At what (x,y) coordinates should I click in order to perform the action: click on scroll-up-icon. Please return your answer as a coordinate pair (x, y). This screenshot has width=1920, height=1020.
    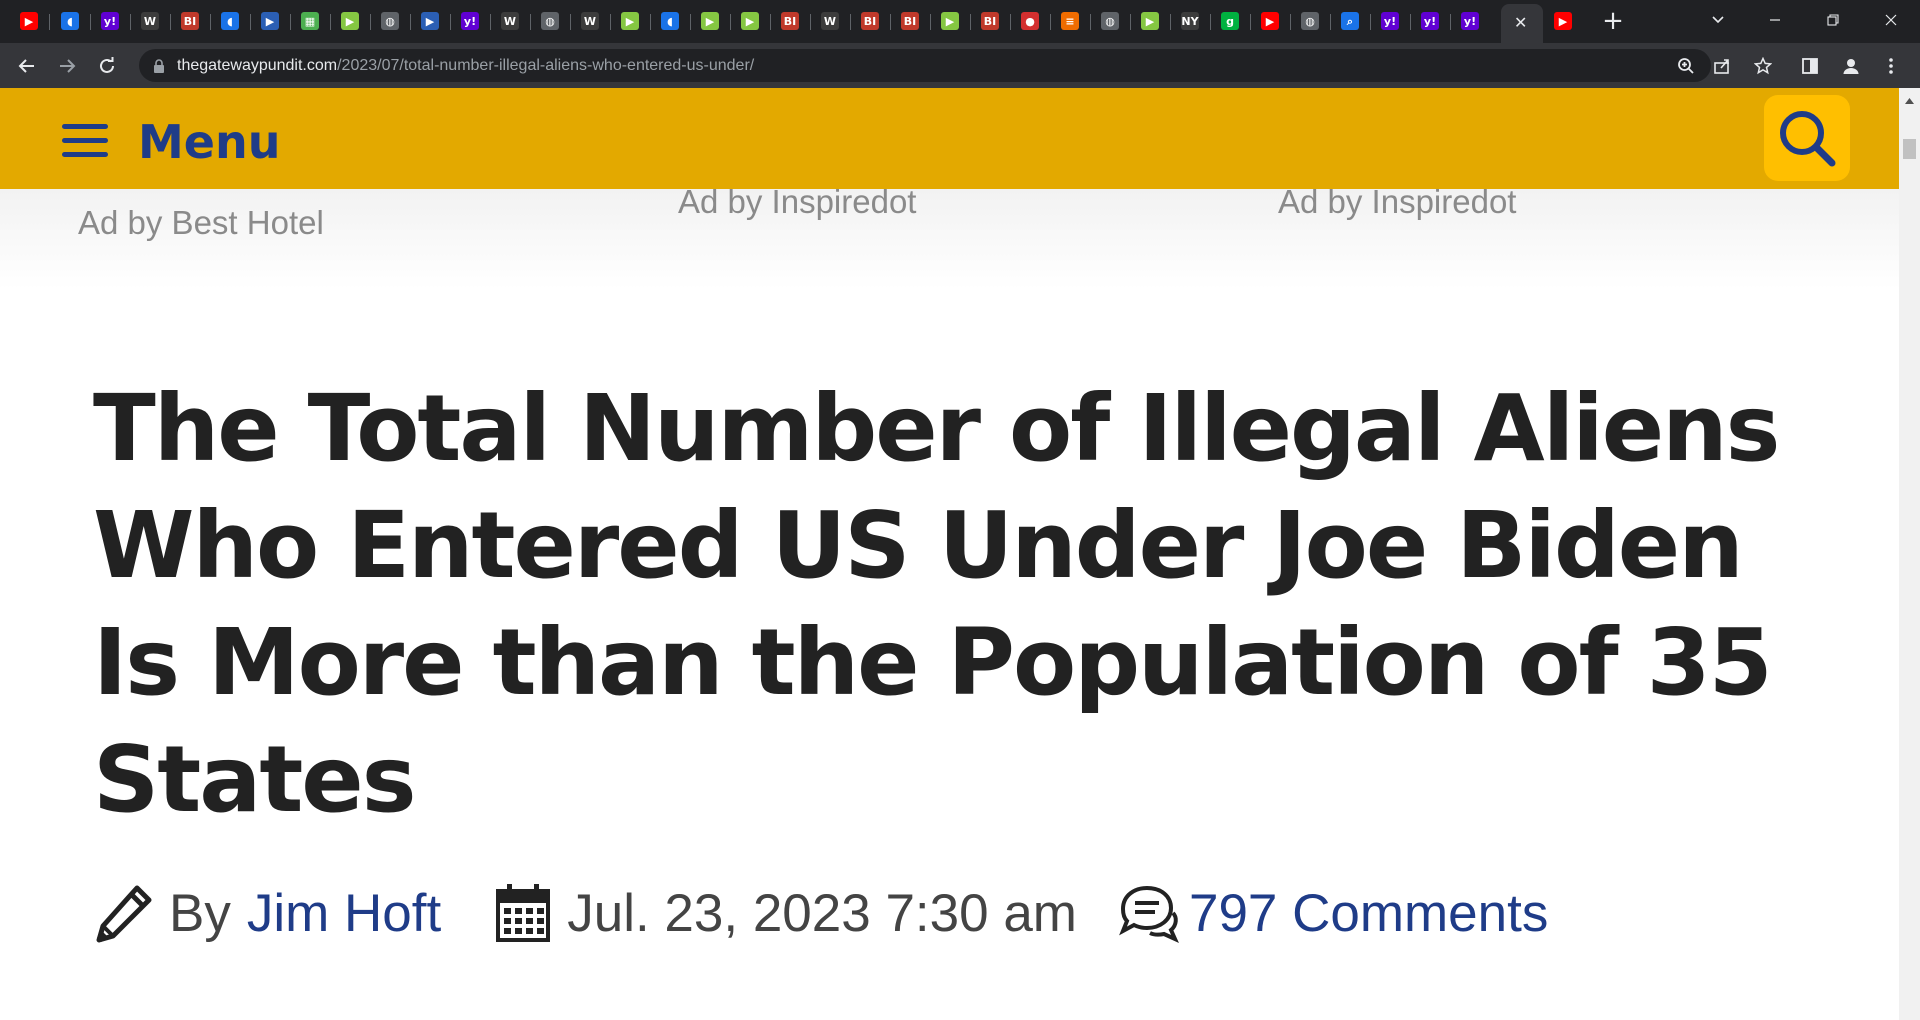
    Looking at the image, I should click on (1909, 101).